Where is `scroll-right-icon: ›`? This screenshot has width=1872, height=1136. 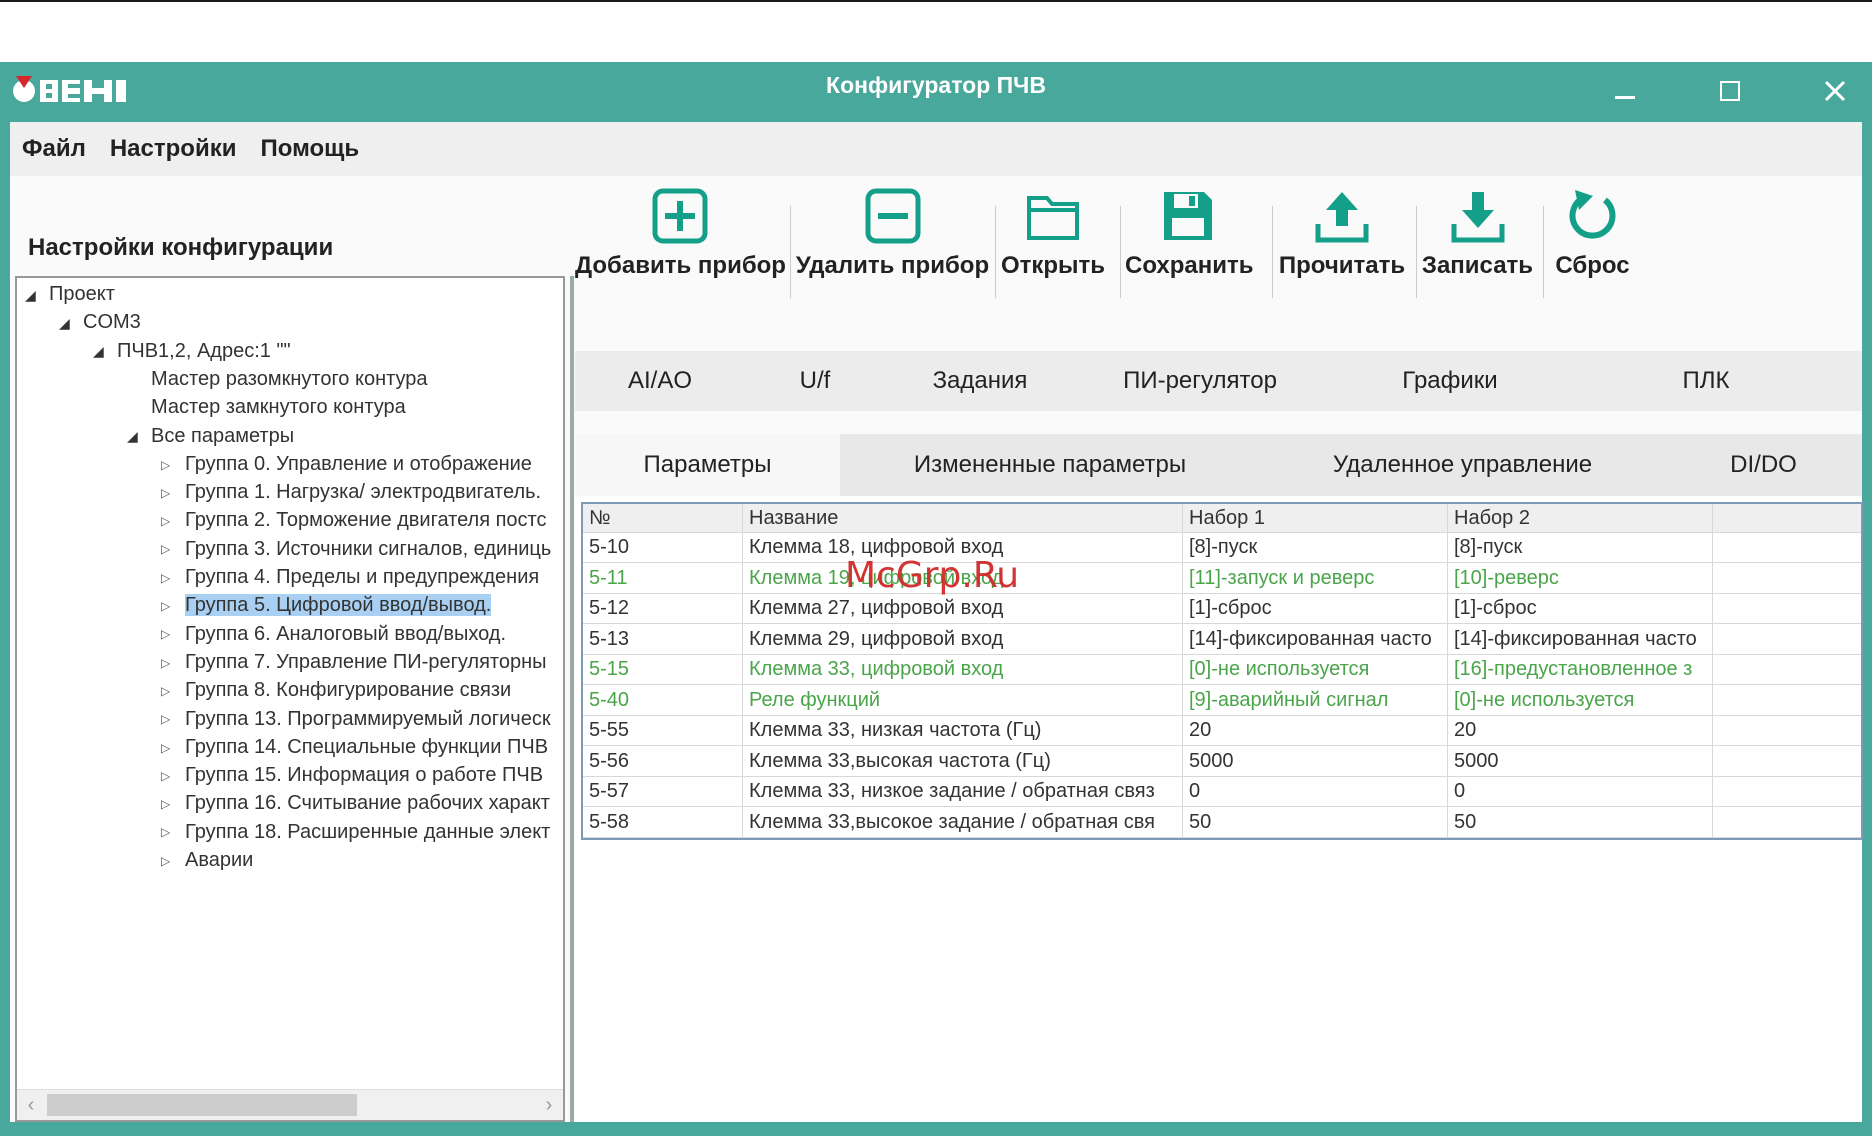 scroll-right-icon: › is located at coordinates (549, 1105).